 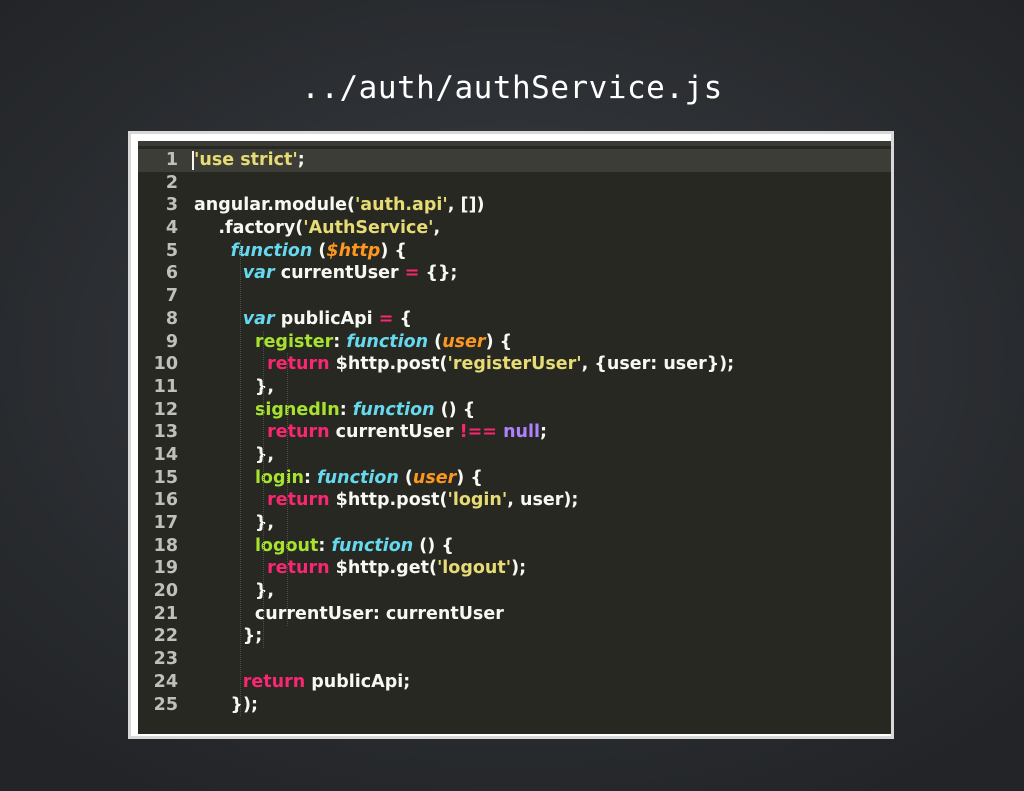 I want to click on code-token: ;, so click(x=543, y=432).